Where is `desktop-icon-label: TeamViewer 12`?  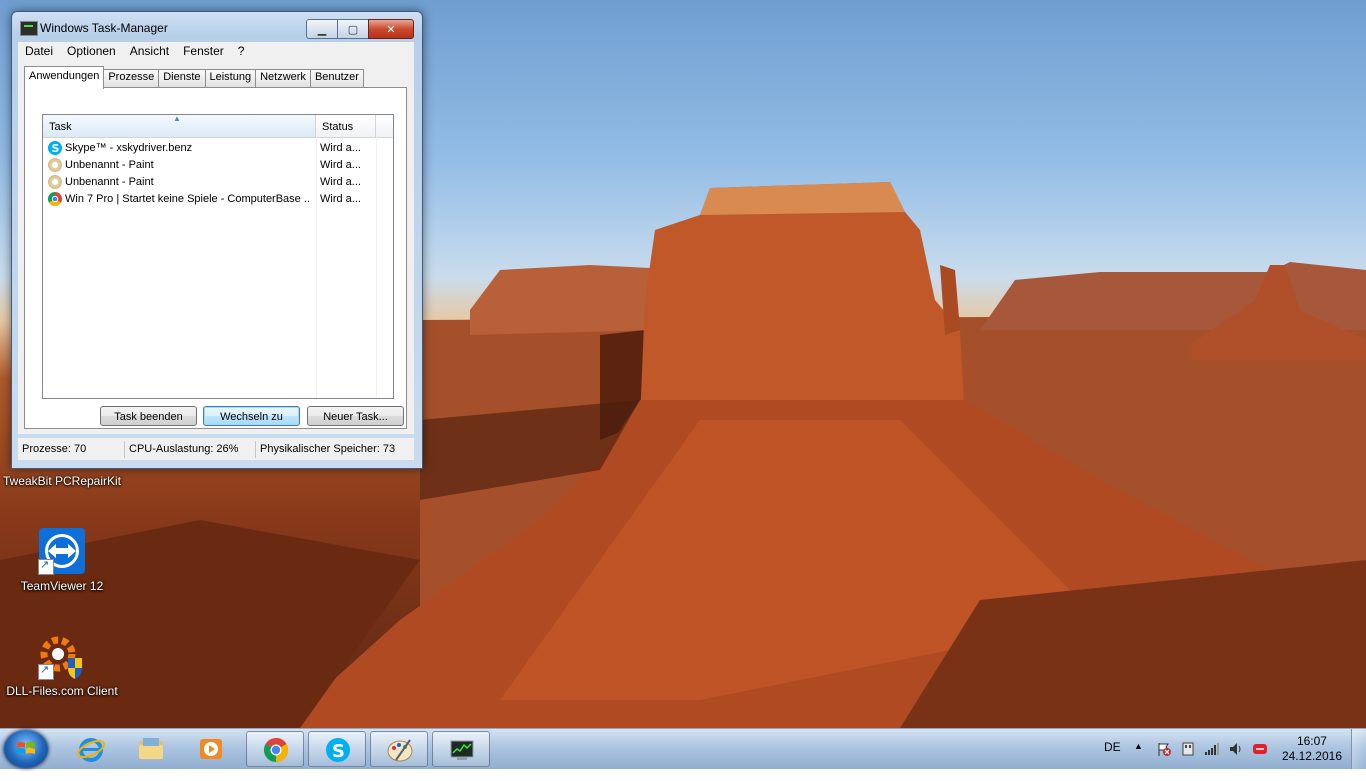 desktop-icon-label: TeamViewer 12 is located at coordinates (62, 586).